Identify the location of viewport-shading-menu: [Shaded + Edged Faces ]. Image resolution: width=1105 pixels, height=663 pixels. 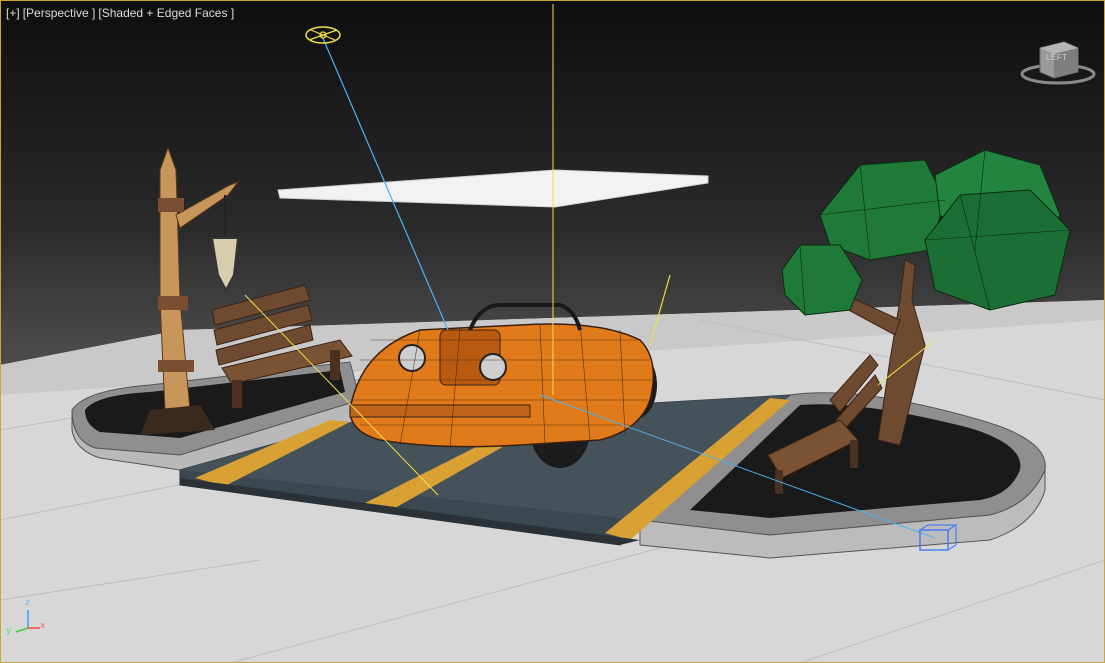
(166, 13).